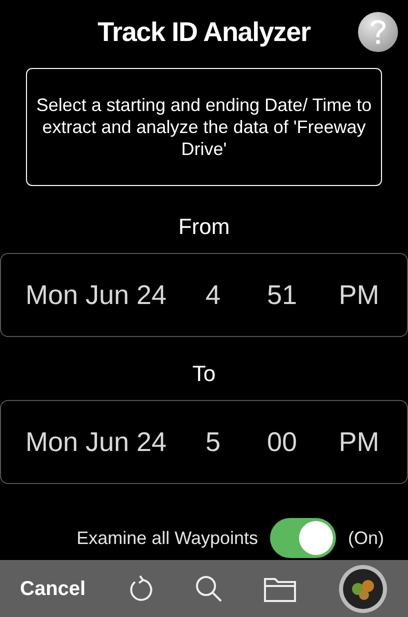  Describe the element at coordinates (204, 227) in the screenshot. I see `picker-label: From` at that location.